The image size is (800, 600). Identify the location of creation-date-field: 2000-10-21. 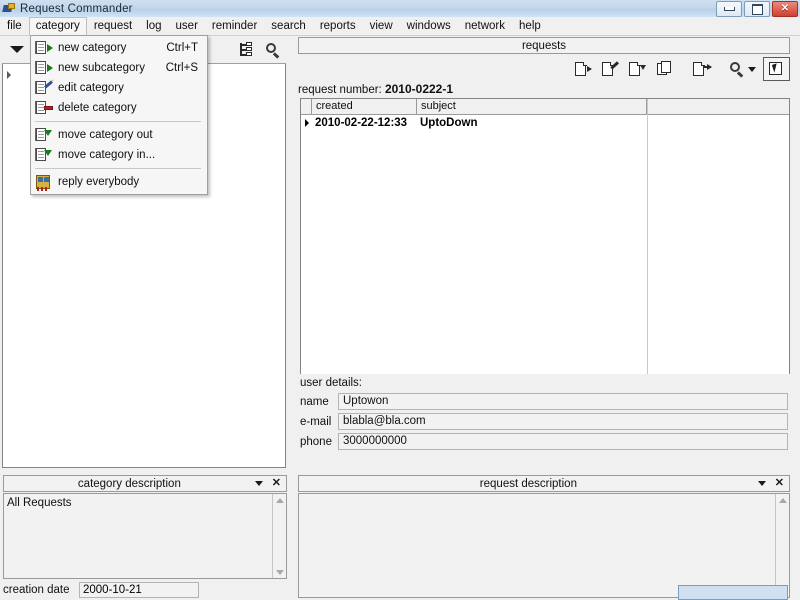
(139, 590).